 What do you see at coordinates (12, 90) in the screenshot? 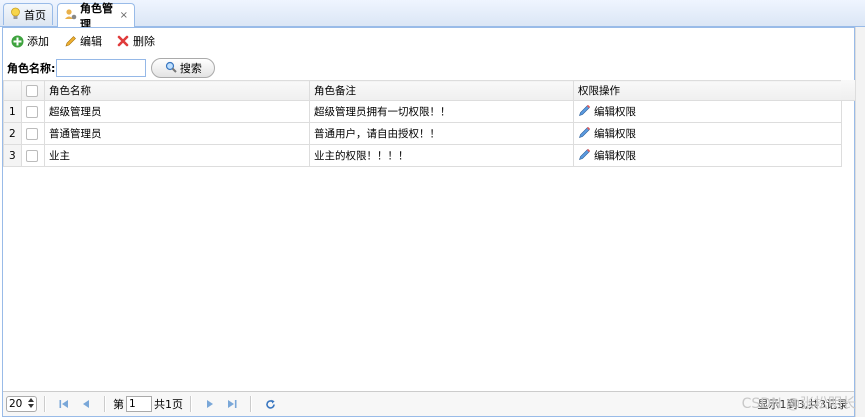
I see `row-number-header` at bounding box center [12, 90].